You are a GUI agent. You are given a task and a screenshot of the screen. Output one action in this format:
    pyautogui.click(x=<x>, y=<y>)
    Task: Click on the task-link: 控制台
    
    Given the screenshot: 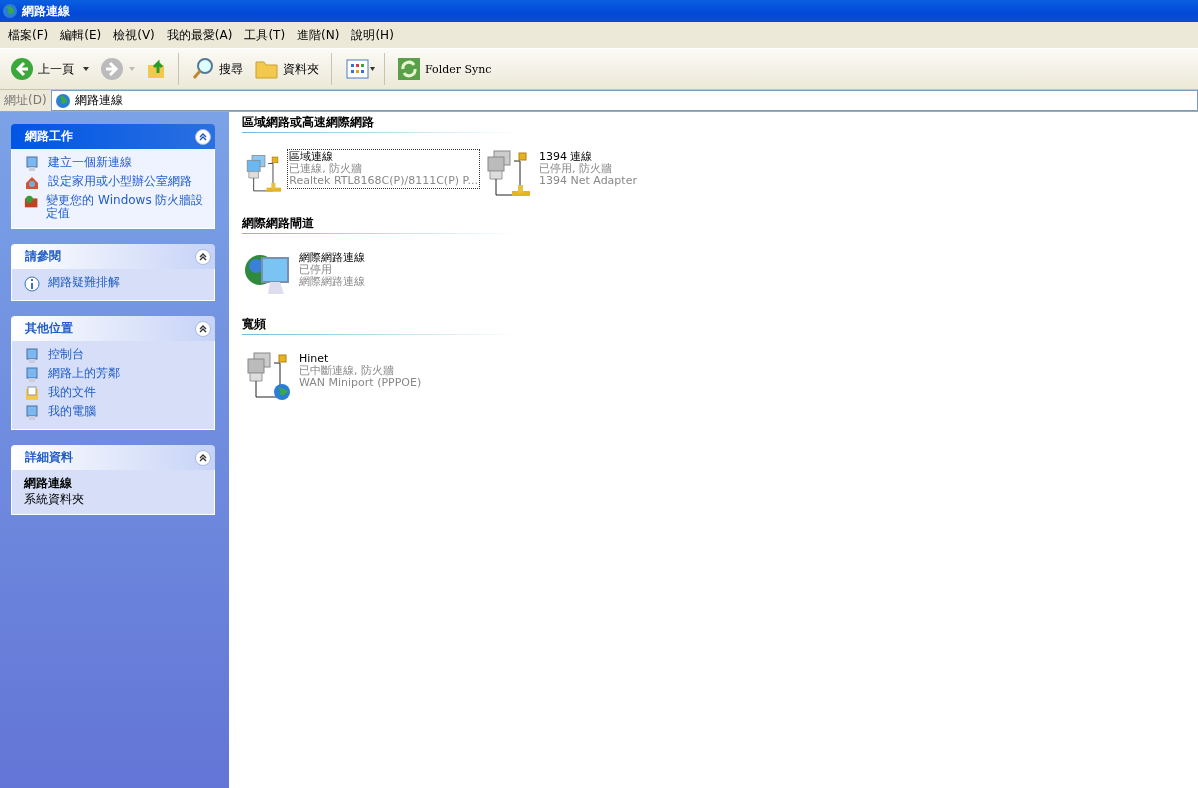 What is the action you would take?
    pyautogui.click(x=66, y=354)
    